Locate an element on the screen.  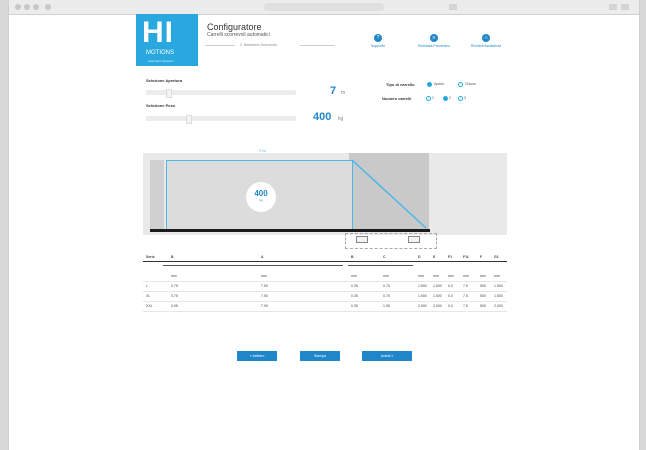
weight-slider-handle is located at coordinates (189, 119).